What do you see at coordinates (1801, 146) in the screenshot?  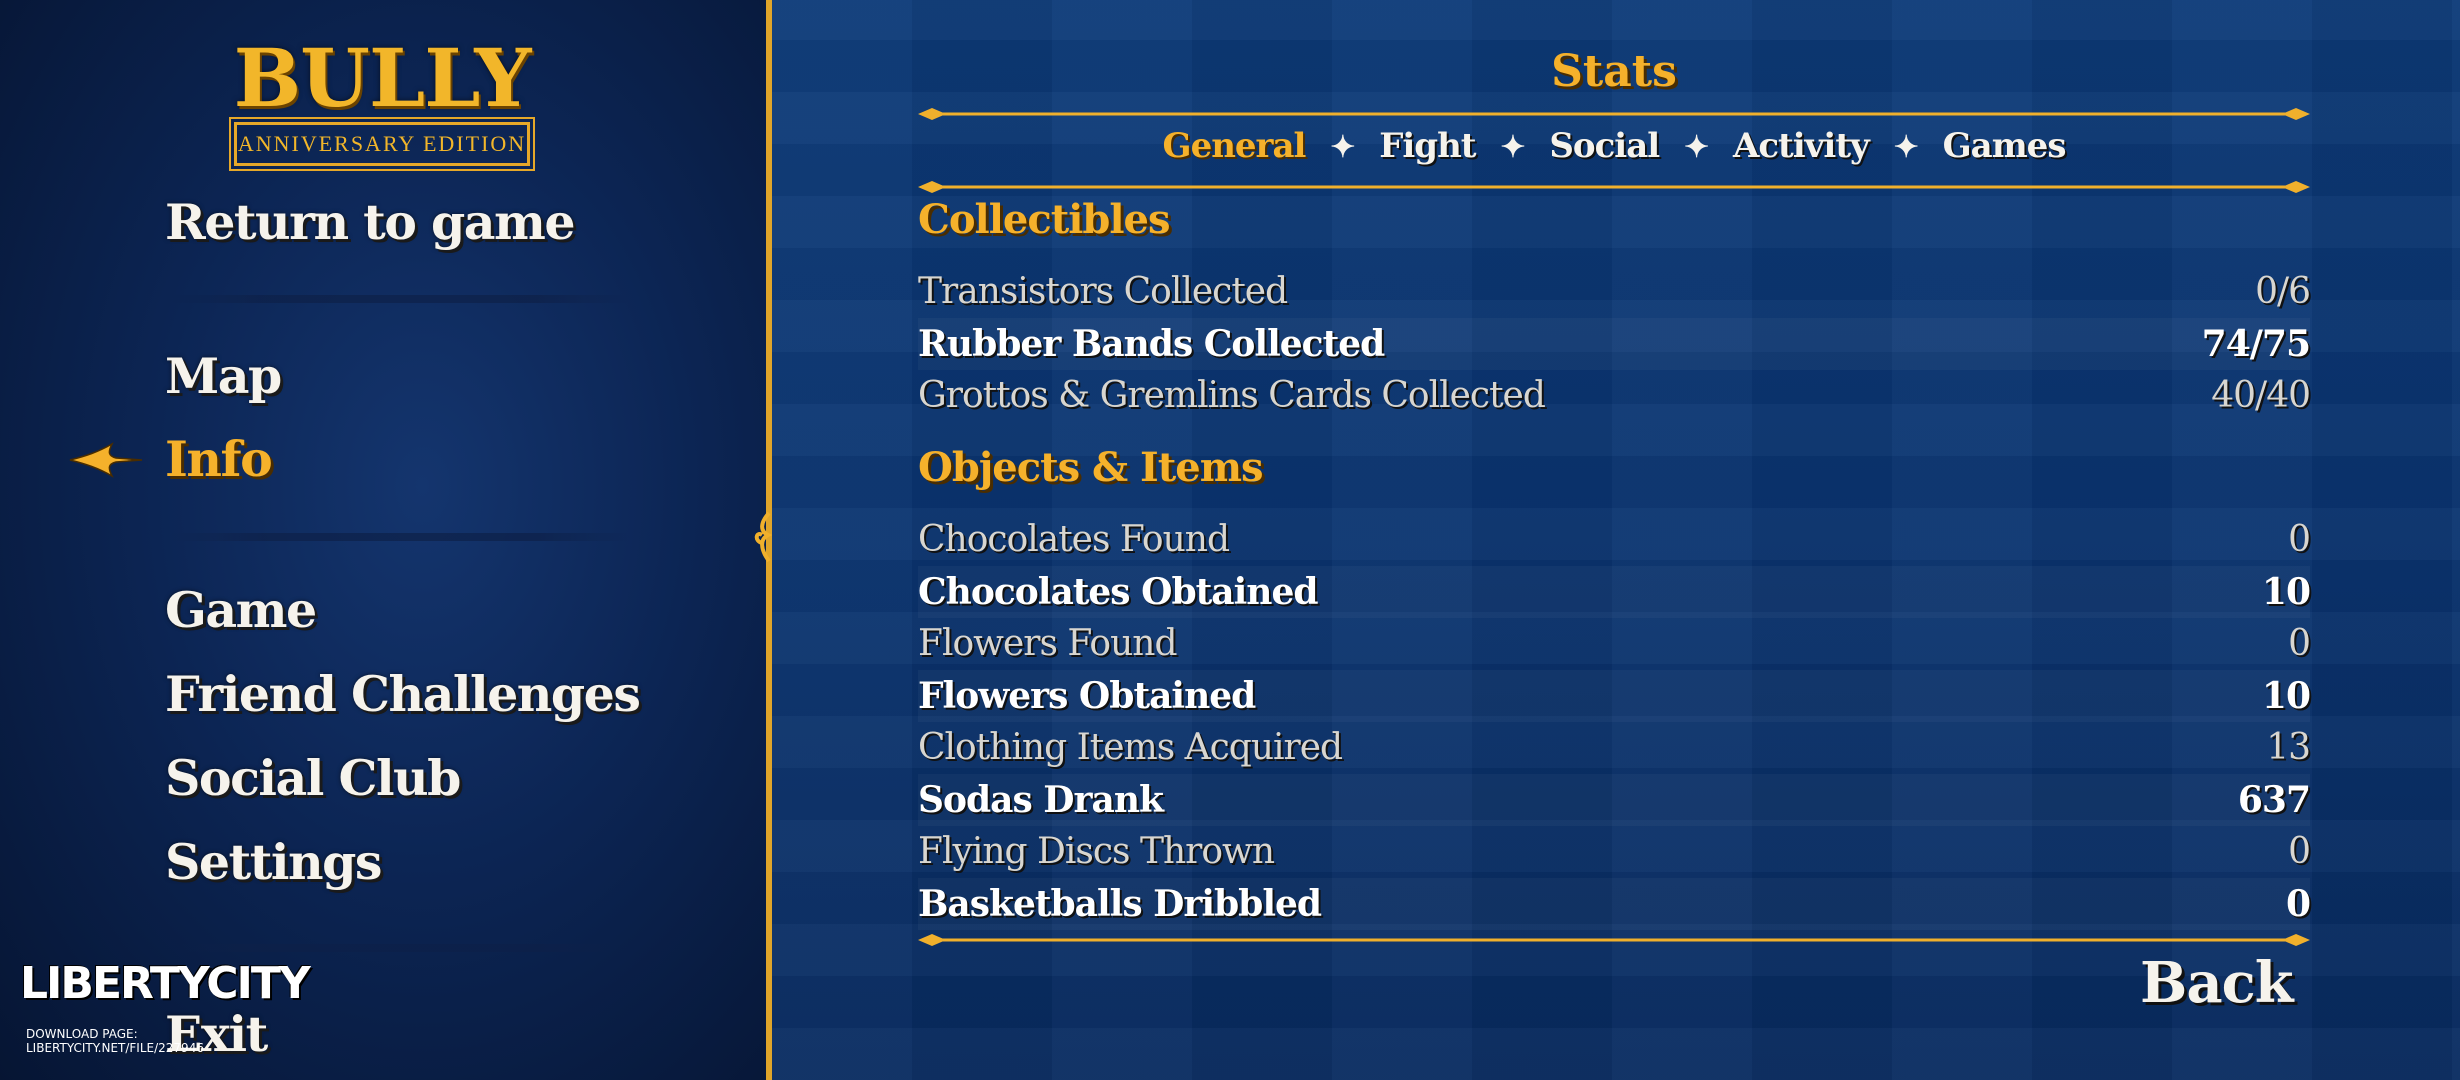 I see `tab-activity: Activity` at bounding box center [1801, 146].